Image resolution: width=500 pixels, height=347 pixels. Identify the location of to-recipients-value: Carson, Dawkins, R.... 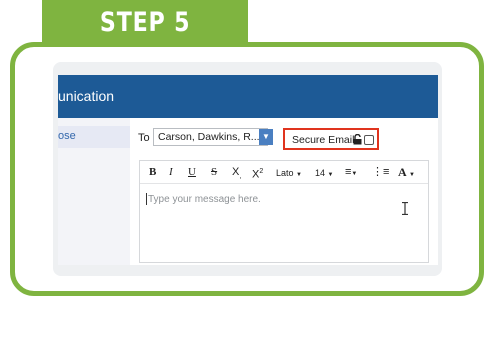
(209, 137).